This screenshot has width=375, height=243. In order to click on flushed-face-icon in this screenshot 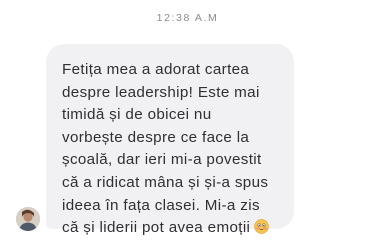, I will do `click(261, 226)`.